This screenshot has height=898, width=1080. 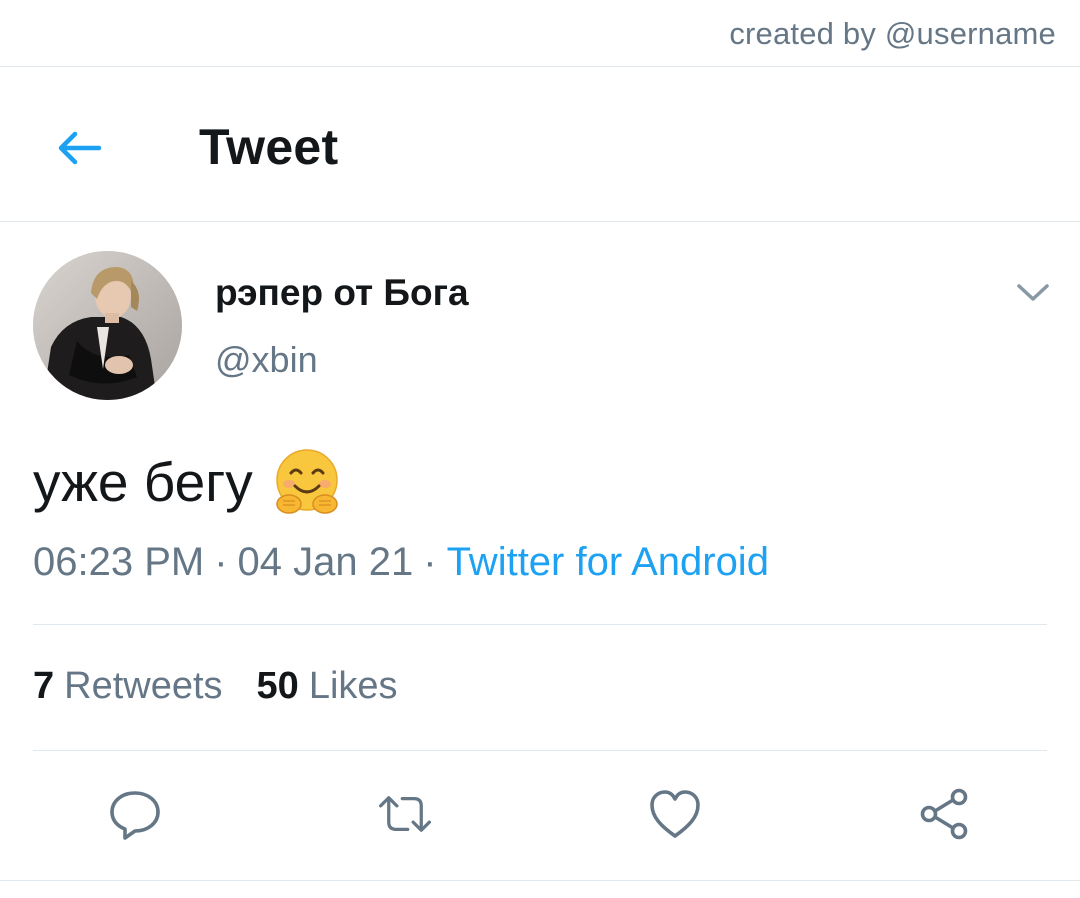 I want to click on tweet-text-content: уже бегу, so click(x=143, y=482).